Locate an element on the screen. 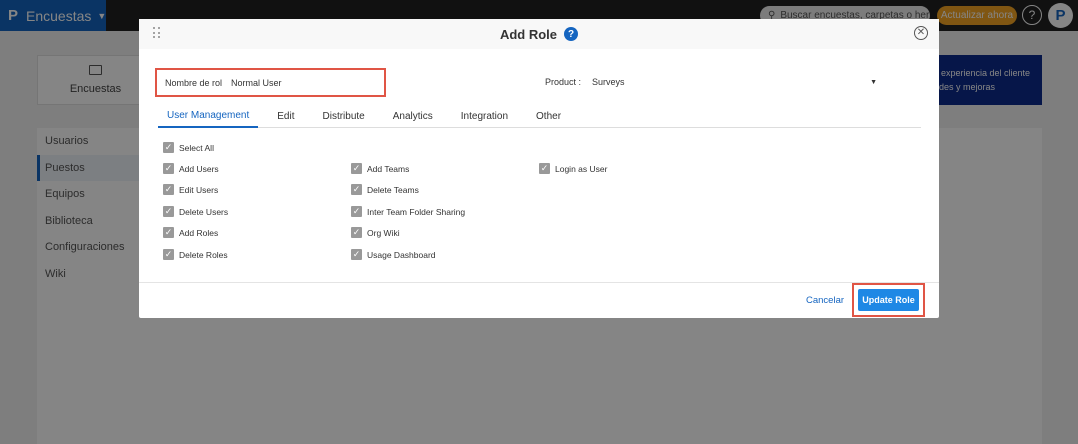  permission-label: Delete Users is located at coordinates (204, 211).